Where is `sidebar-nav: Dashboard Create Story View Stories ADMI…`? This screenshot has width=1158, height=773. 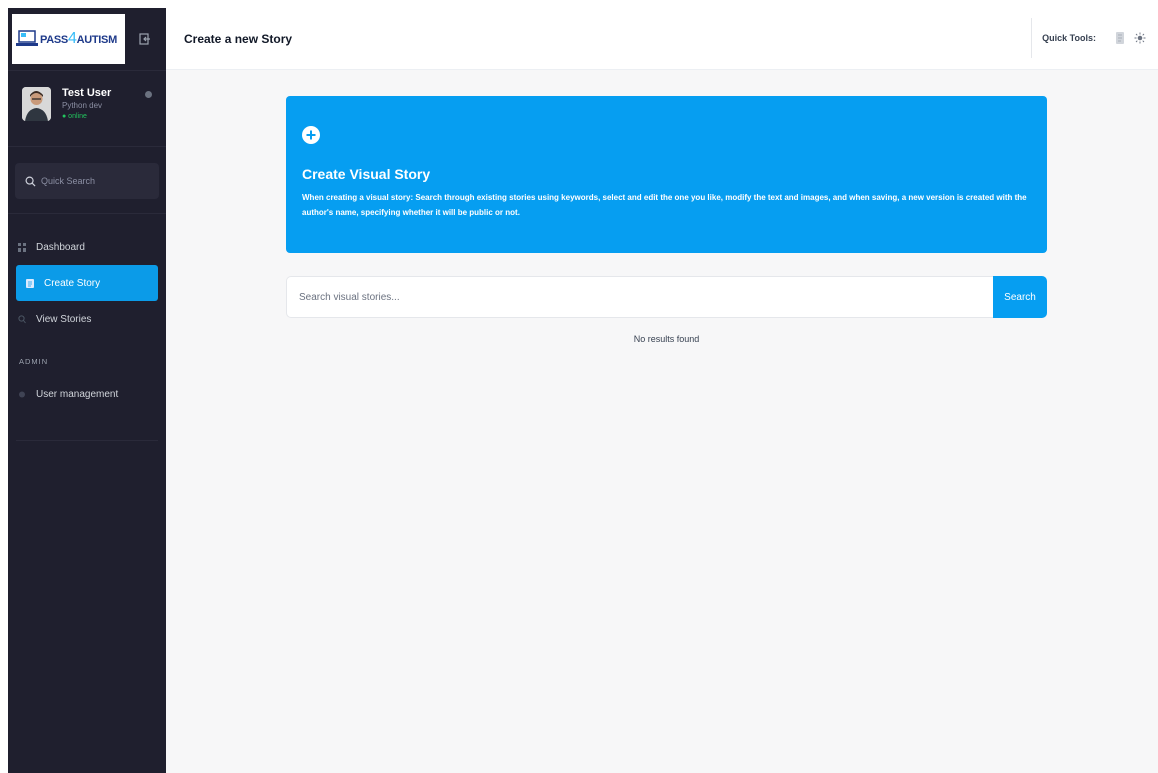 sidebar-nav: Dashboard Create Story View Stories ADMI… is located at coordinates (87, 313).